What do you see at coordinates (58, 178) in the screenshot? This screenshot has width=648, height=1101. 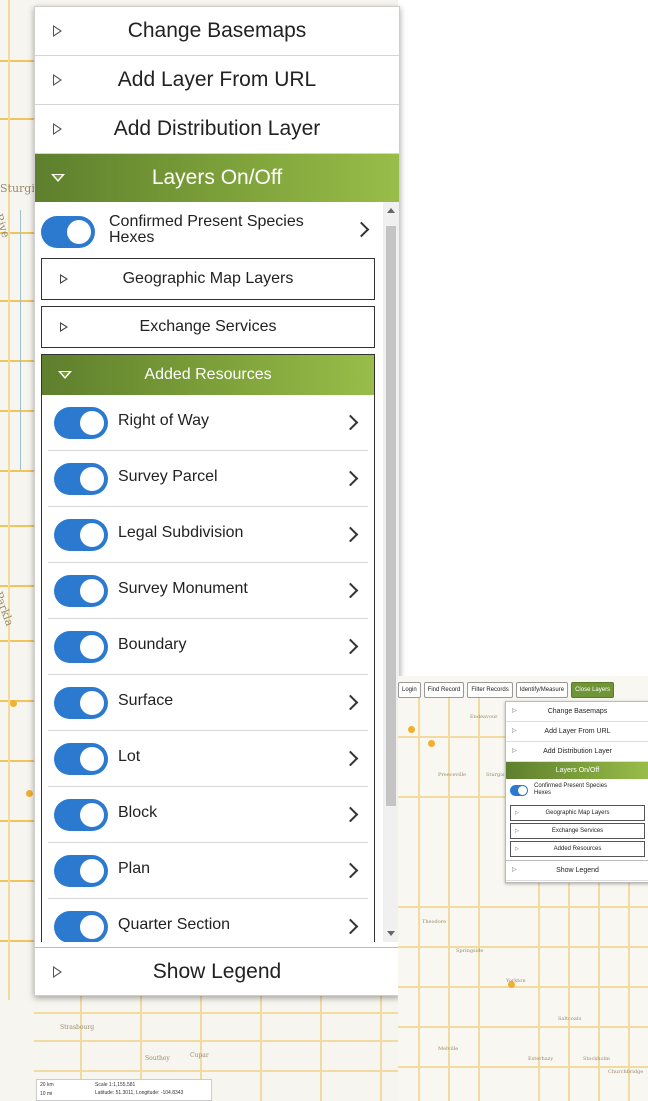 I see `collapse-arrow-icon` at bounding box center [58, 178].